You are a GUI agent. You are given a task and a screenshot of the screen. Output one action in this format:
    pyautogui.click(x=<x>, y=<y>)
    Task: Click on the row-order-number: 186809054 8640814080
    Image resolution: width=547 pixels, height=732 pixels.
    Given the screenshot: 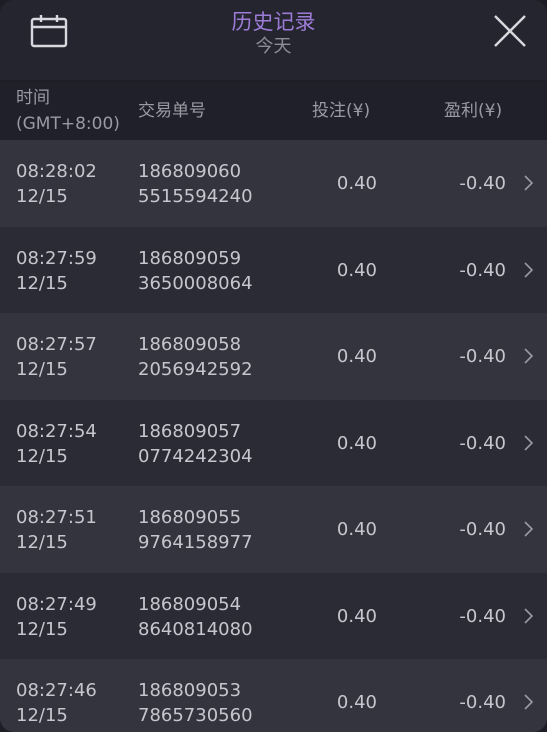 What is the action you would take?
    pyautogui.click(x=195, y=617)
    